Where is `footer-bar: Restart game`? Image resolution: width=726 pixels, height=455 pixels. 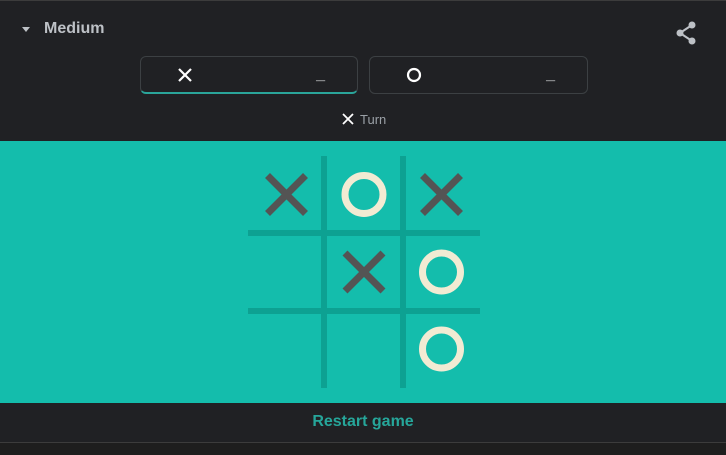
footer-bar: Restart game is located at coordinates (363, 423).